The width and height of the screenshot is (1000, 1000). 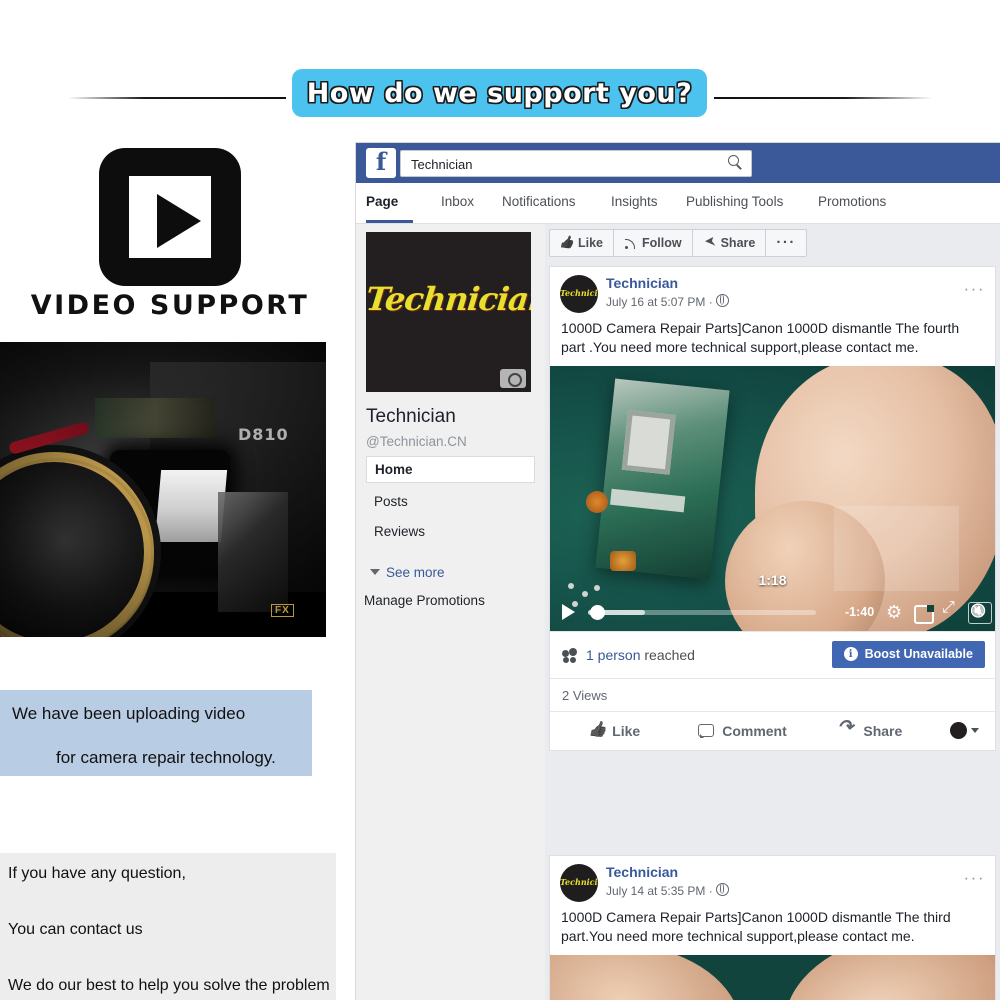 I want to click on search-input, so click(x=561, y=164).